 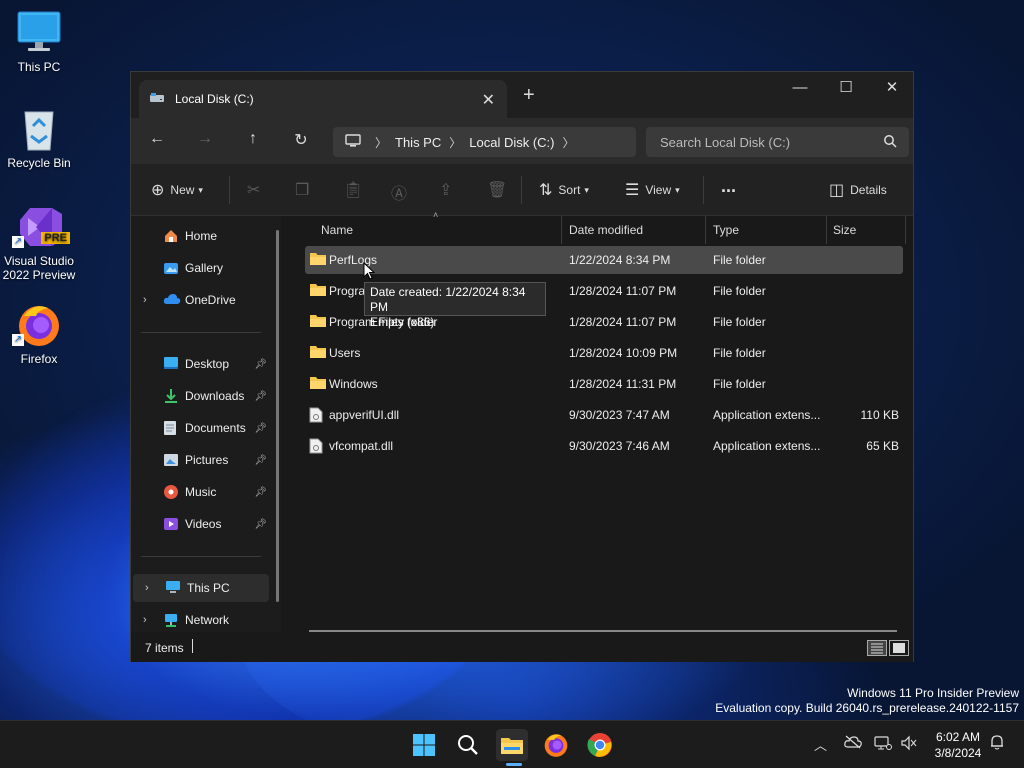 I want to click on volume-muted-icon, so click(x=909, y=744).